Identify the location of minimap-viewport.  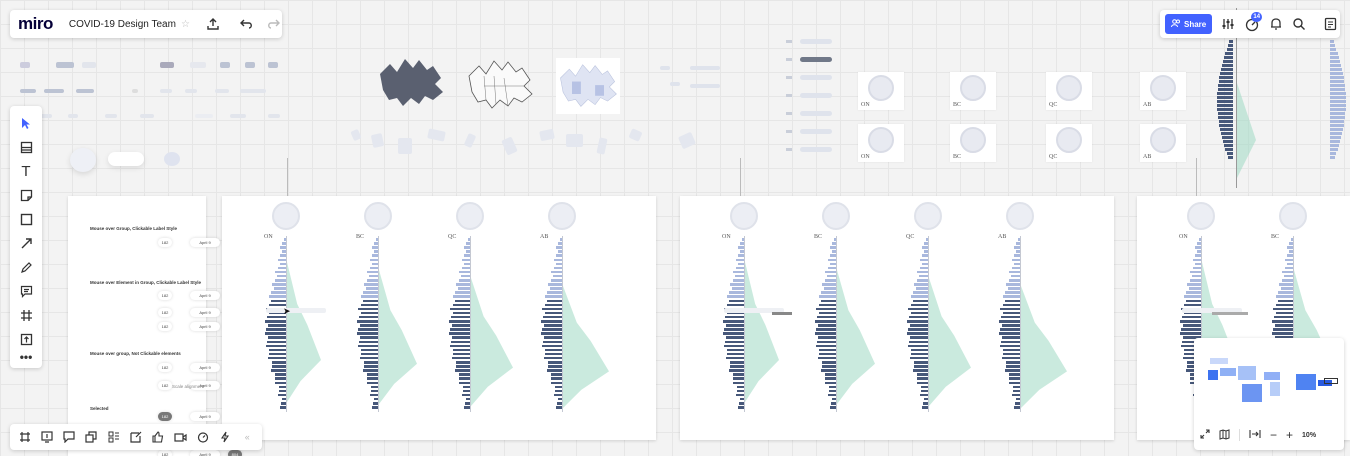
(1269, 380).